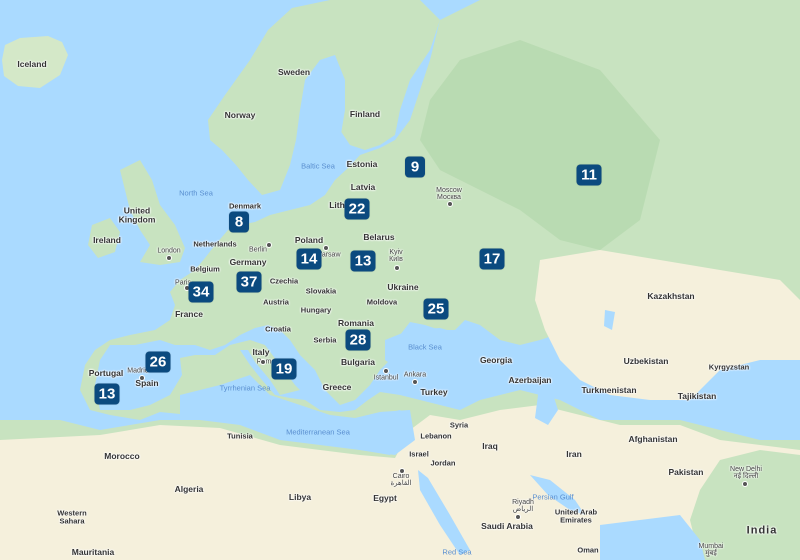 The height and width of the screenshot is (560, 800). Describe the element at coordinates (415, 167) in the screenshot. I see `cluster-marker: 9` at that location.